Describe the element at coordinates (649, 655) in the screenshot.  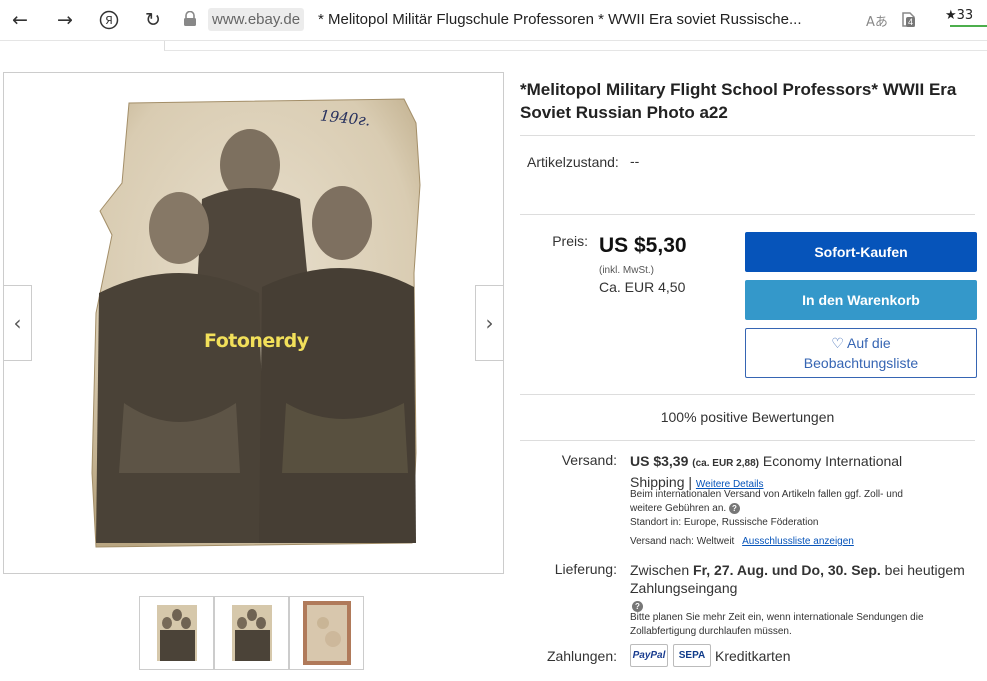
I see `paypal-logo: PayPal` at that location.